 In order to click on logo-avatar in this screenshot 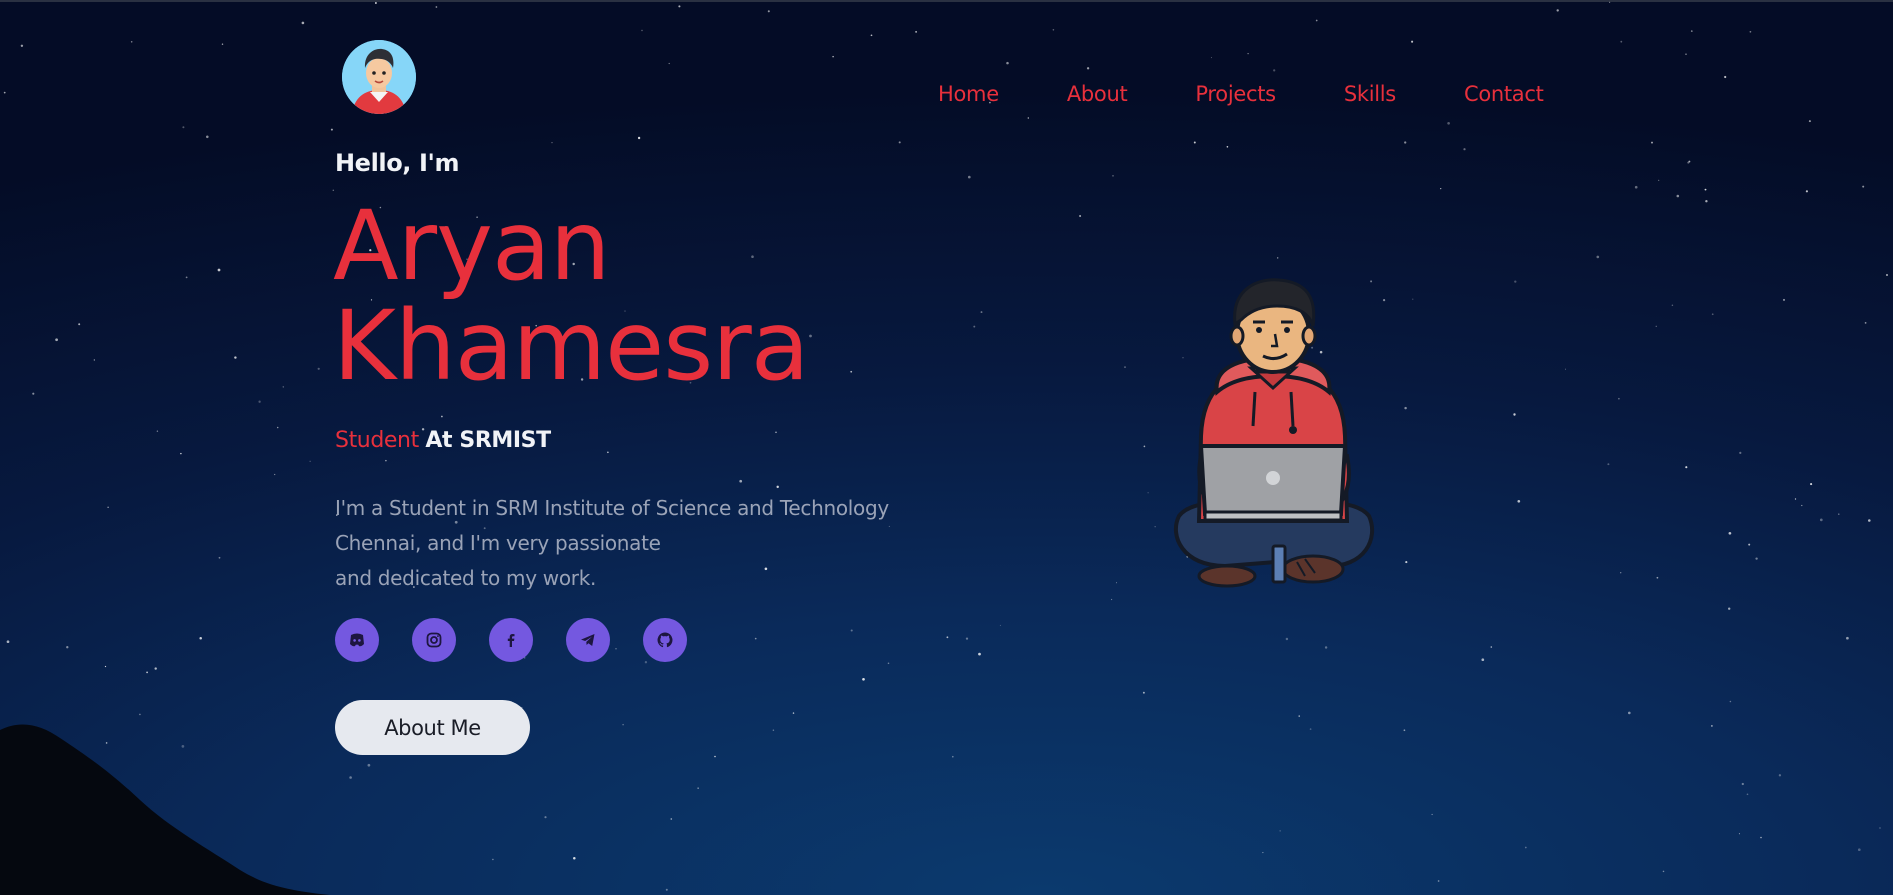, I will do `click(379, 77)`.